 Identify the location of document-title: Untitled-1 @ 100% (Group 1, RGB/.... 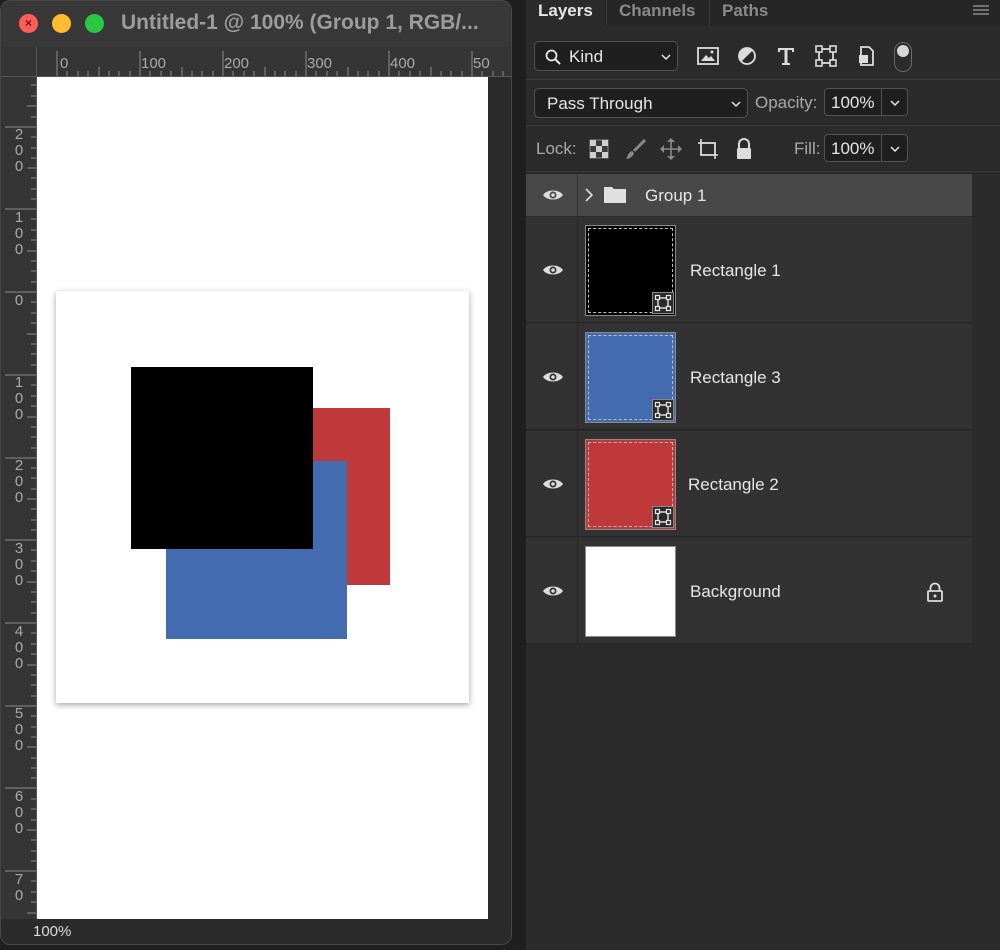
(300, 22).